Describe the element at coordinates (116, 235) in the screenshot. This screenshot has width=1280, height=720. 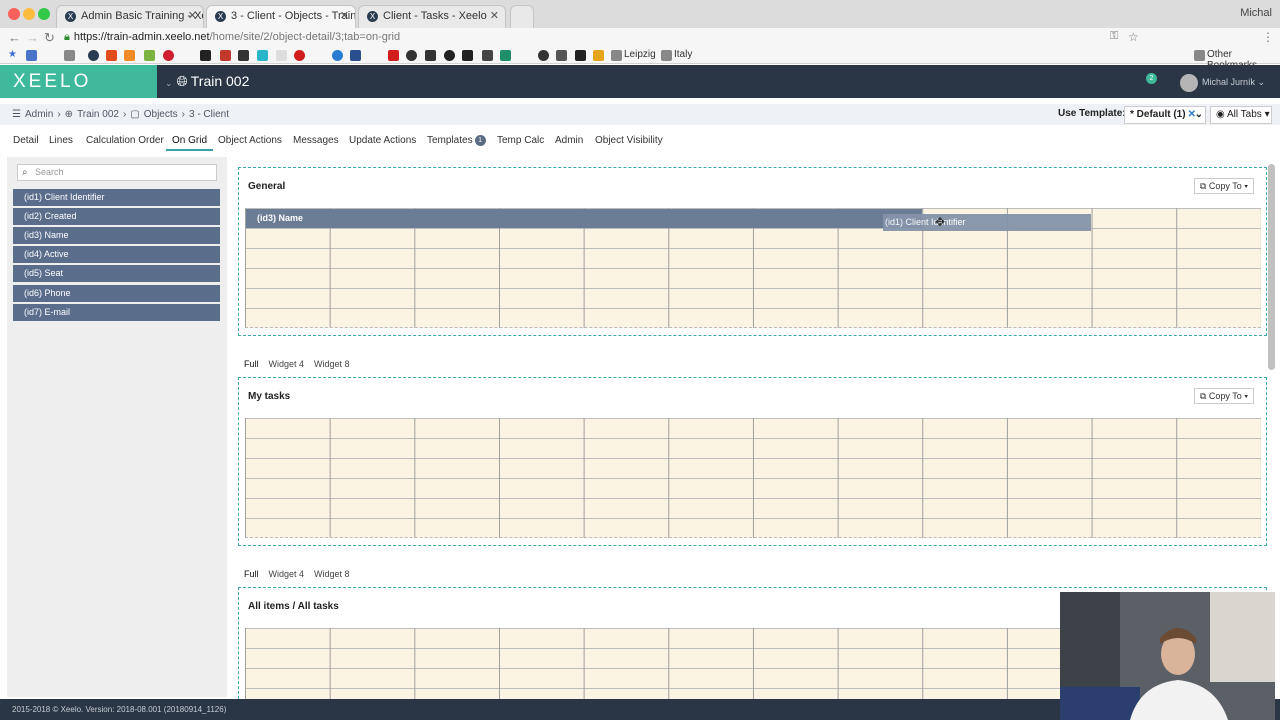
I see `field-item: (id3) Name` at that location.